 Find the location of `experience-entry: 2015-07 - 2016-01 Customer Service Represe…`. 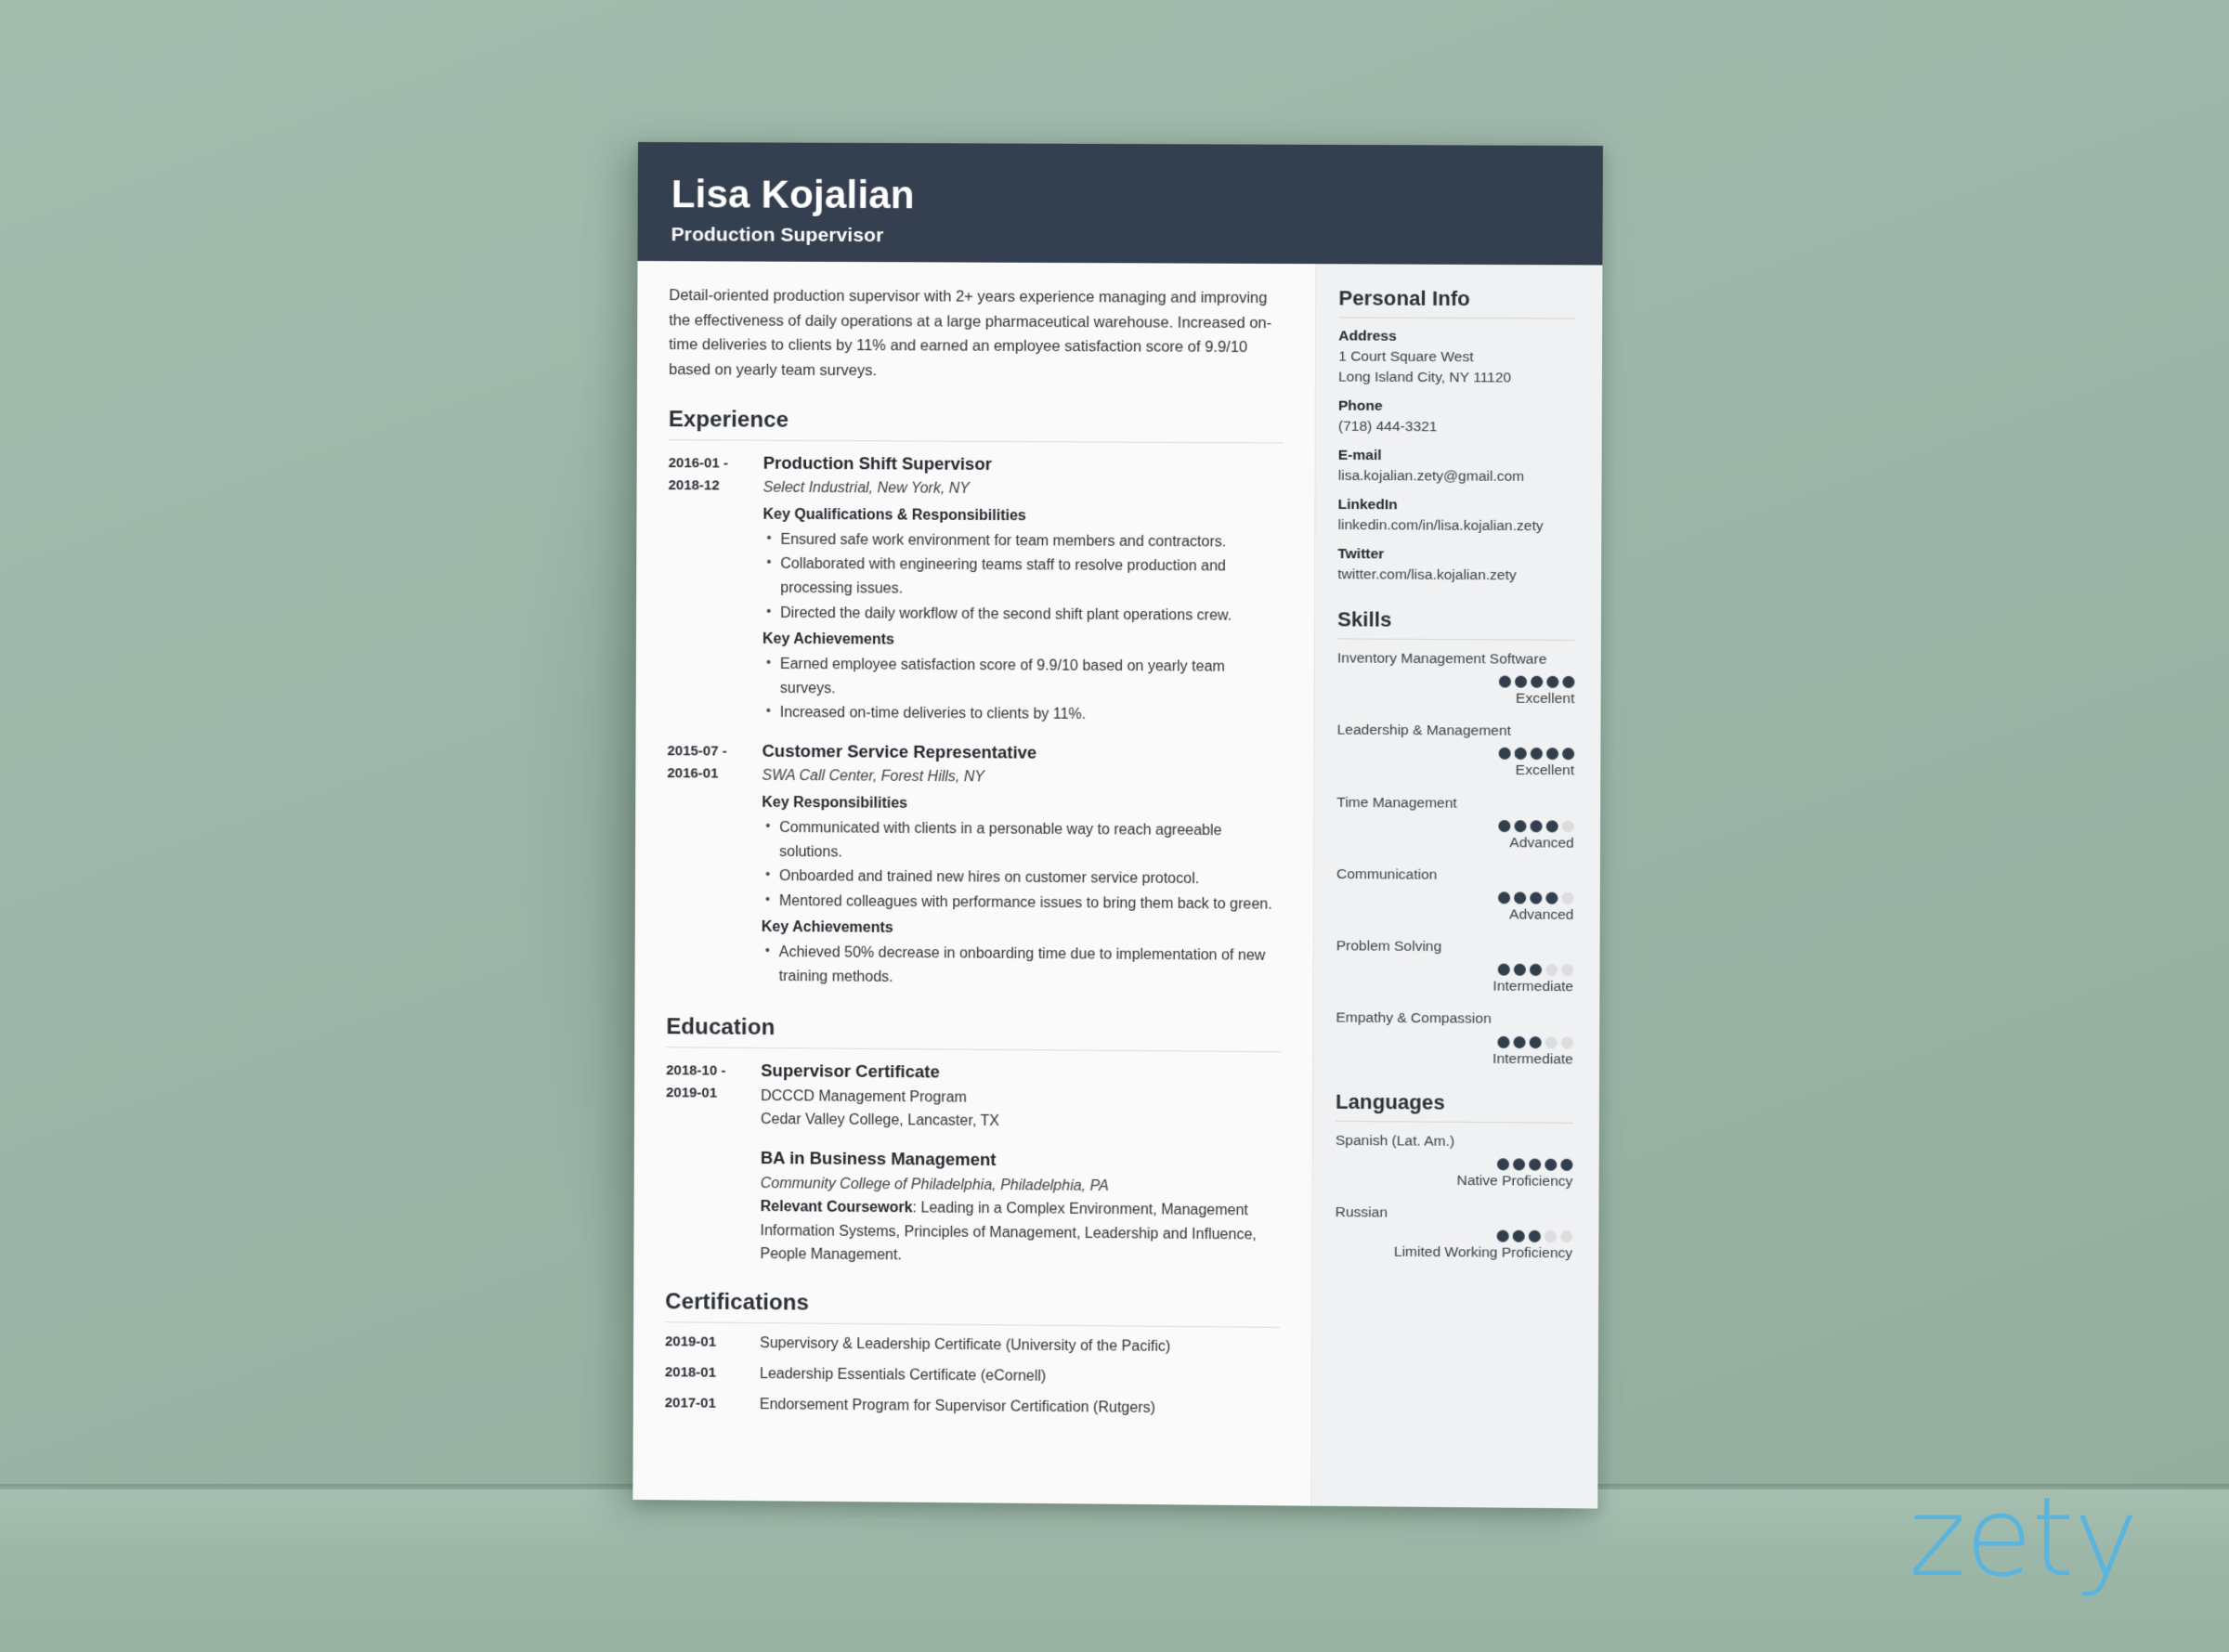

experience-entry: 2015-07 - 2016-01 Customer Service Represe… is located at coordinates (974, 867).